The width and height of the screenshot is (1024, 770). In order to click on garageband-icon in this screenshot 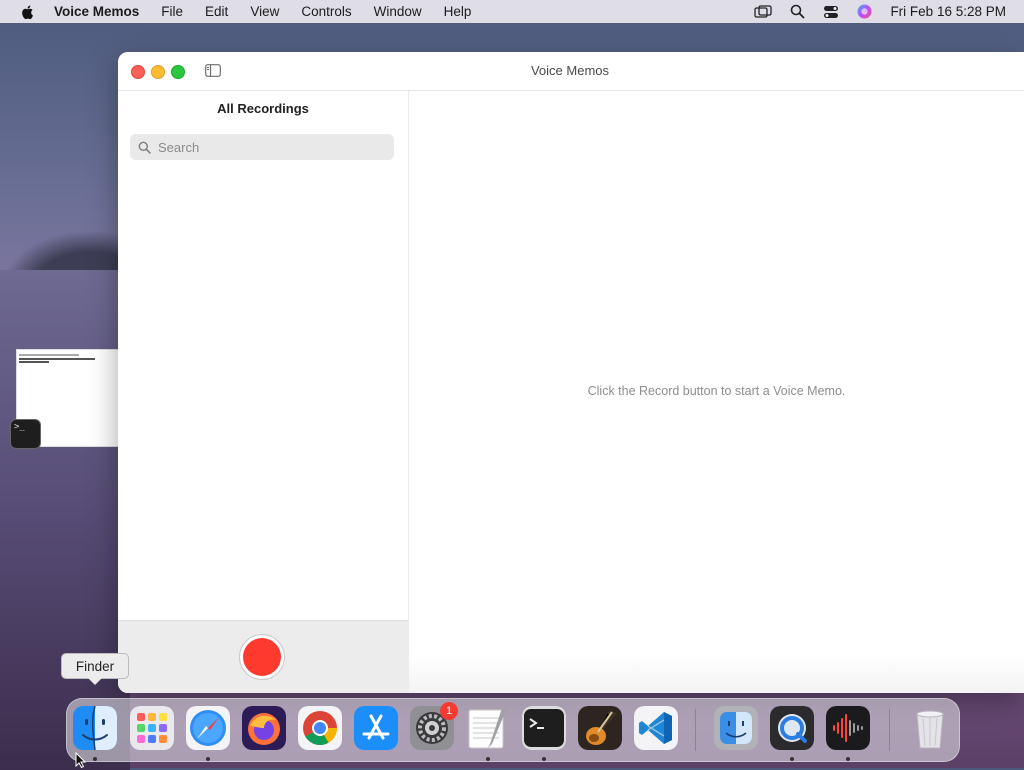, I will do `click(600, 728)`.